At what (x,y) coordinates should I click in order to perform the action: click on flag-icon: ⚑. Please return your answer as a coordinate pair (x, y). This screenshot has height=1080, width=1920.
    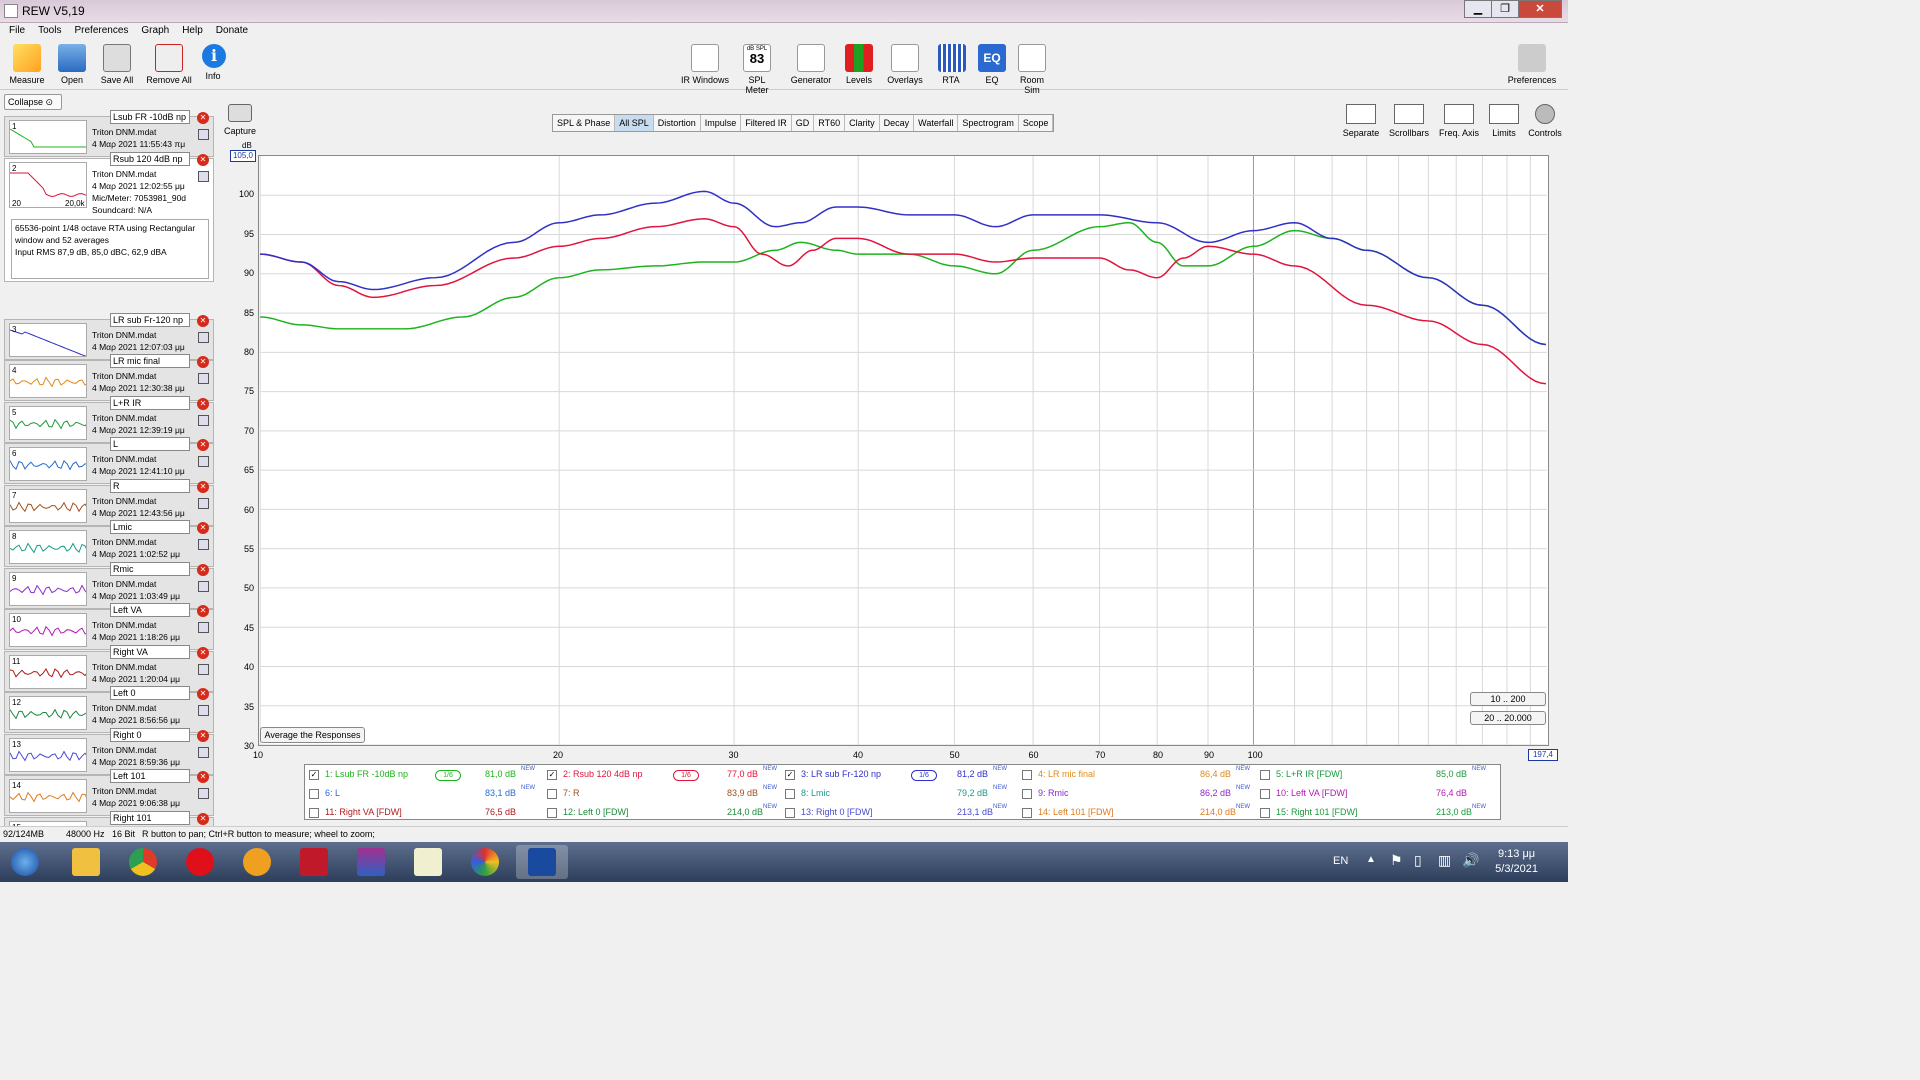
    Looking at the image, I should click on (1396, 860).